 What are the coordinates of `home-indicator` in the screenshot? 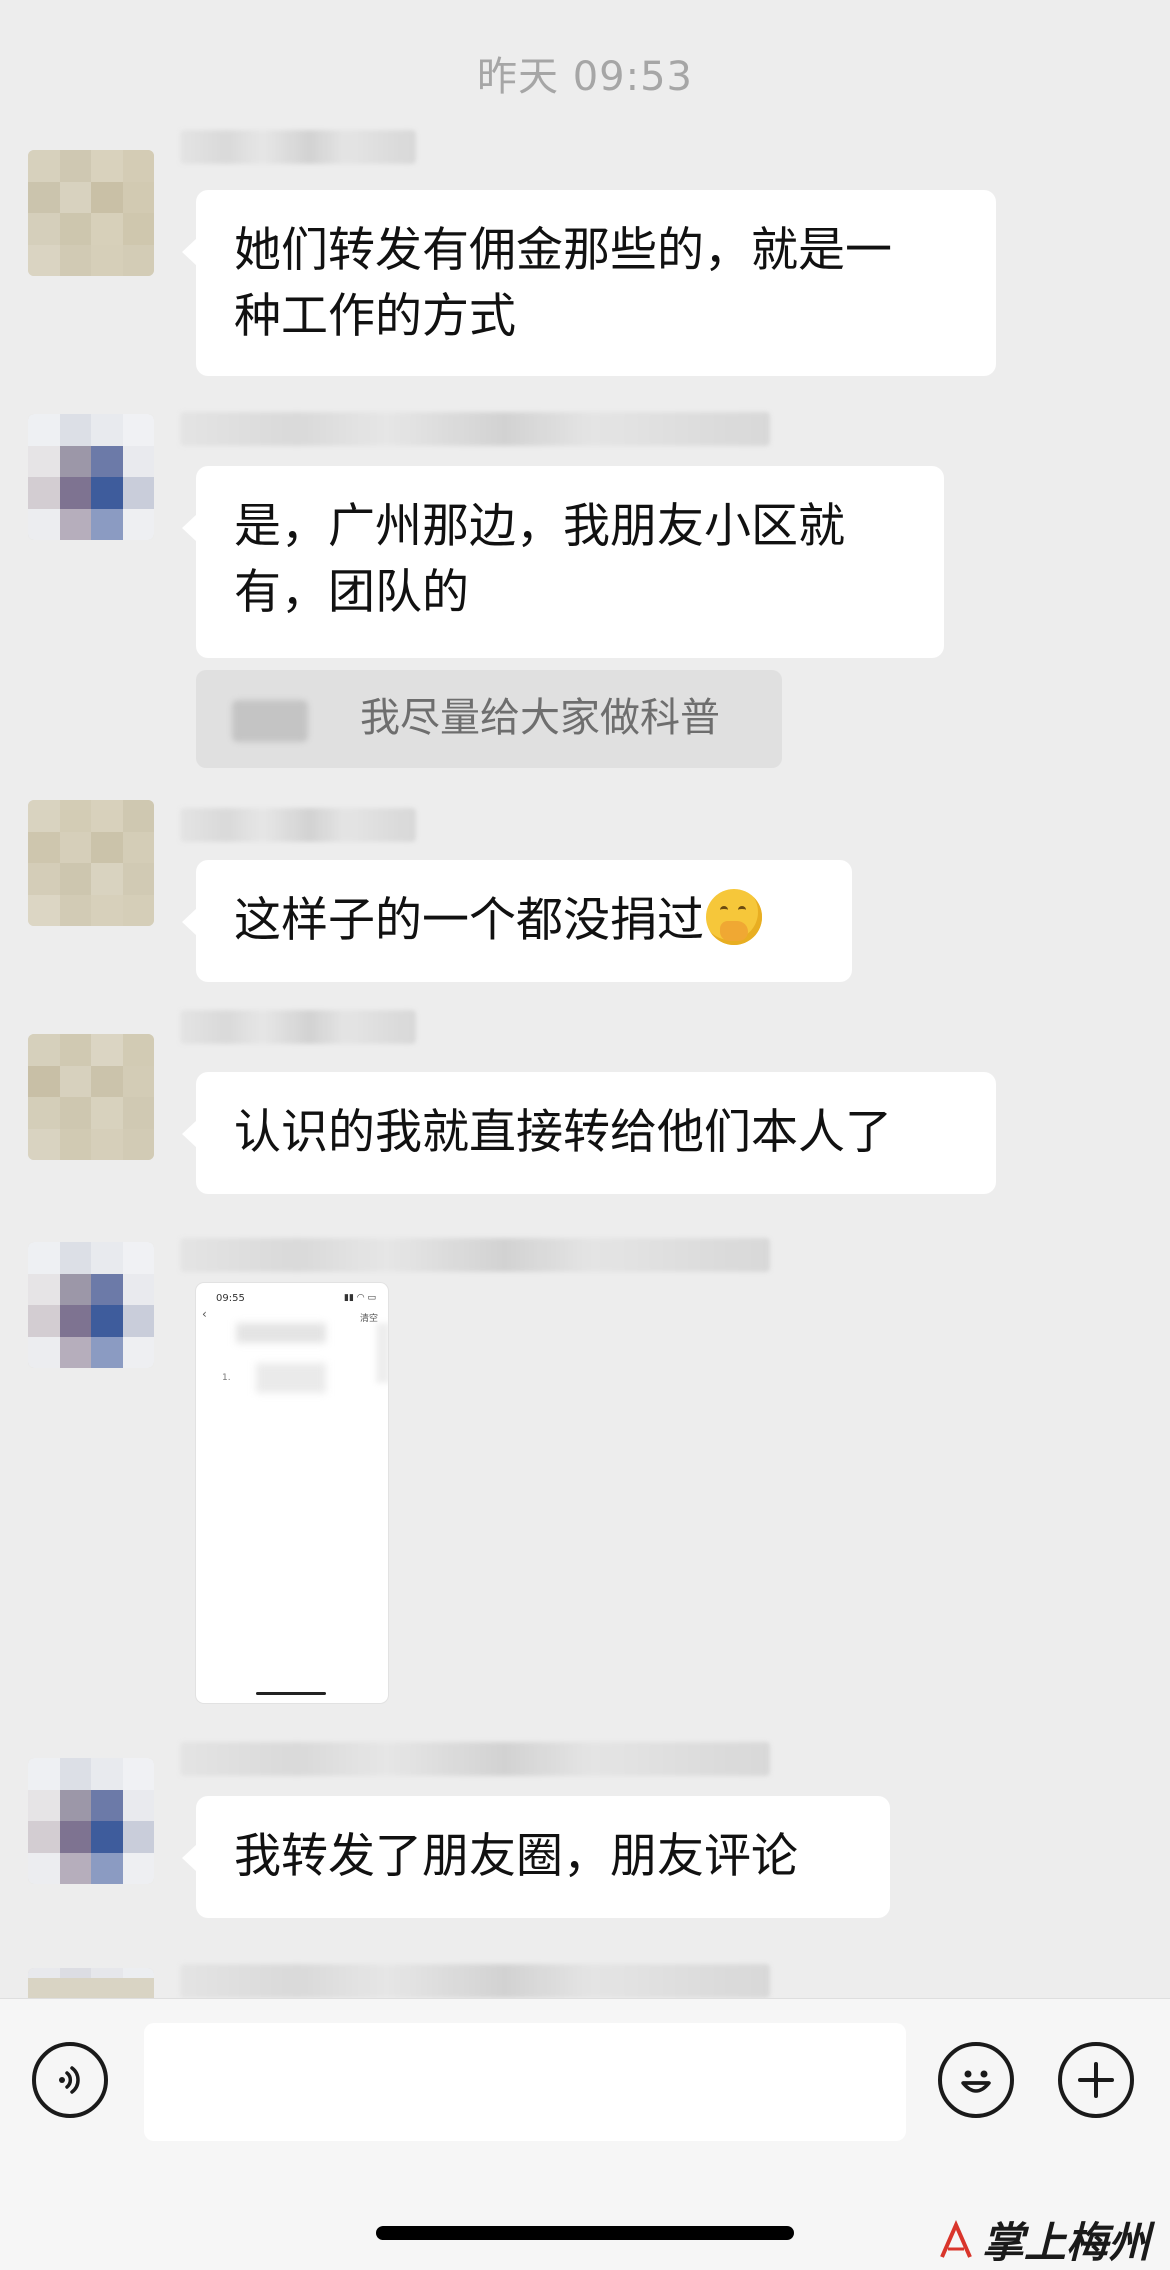 It's located at (585, 2233).